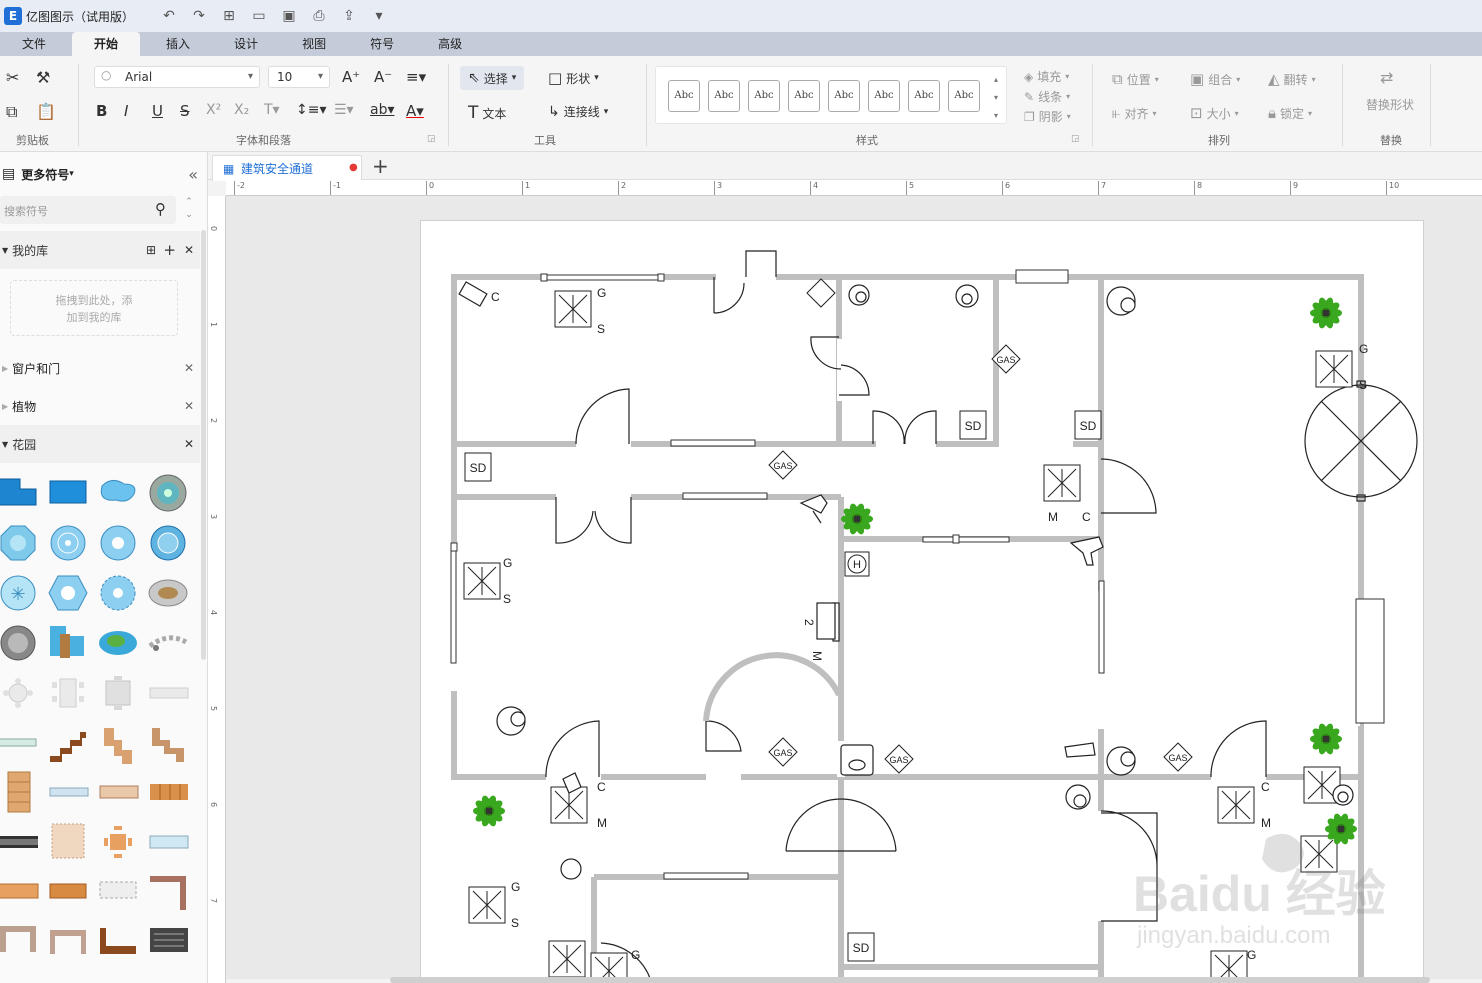 The image size is (1482, 983). I want to click on open-folder-icon: ▭, so click(259, 16).